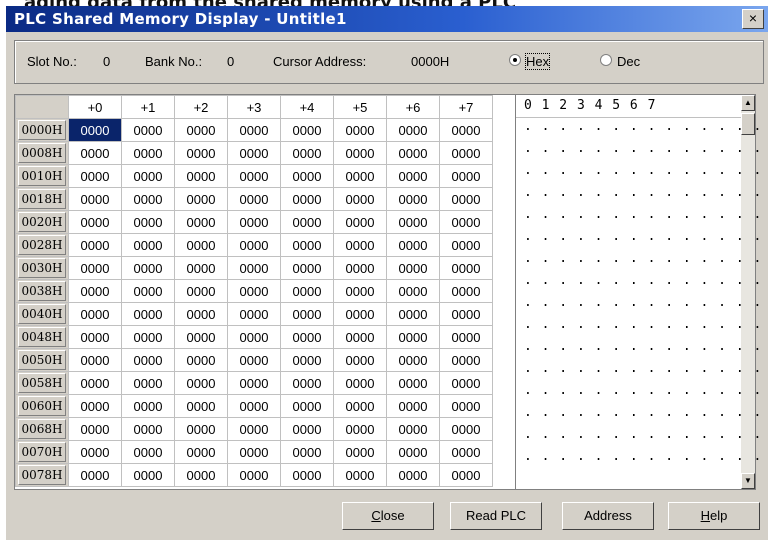  I want to click on row-address-label: 0028H, so click(42, 245).